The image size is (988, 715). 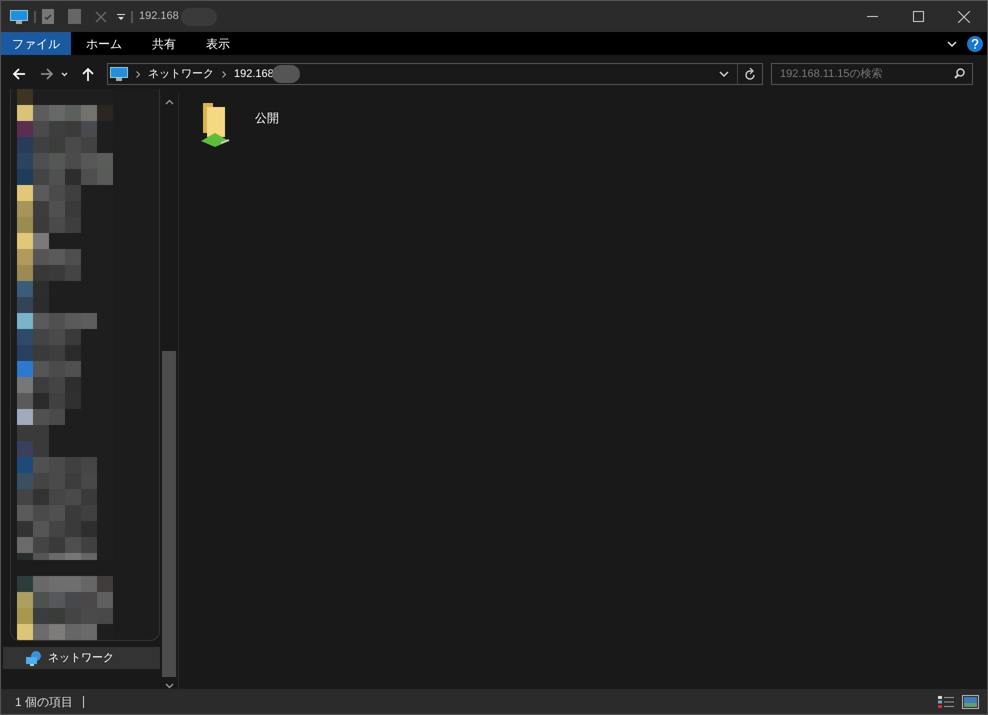 What do you see at coordinates (101, 16) in the screenshot?
I see `delete-icon` at bounding box center [101, 16].